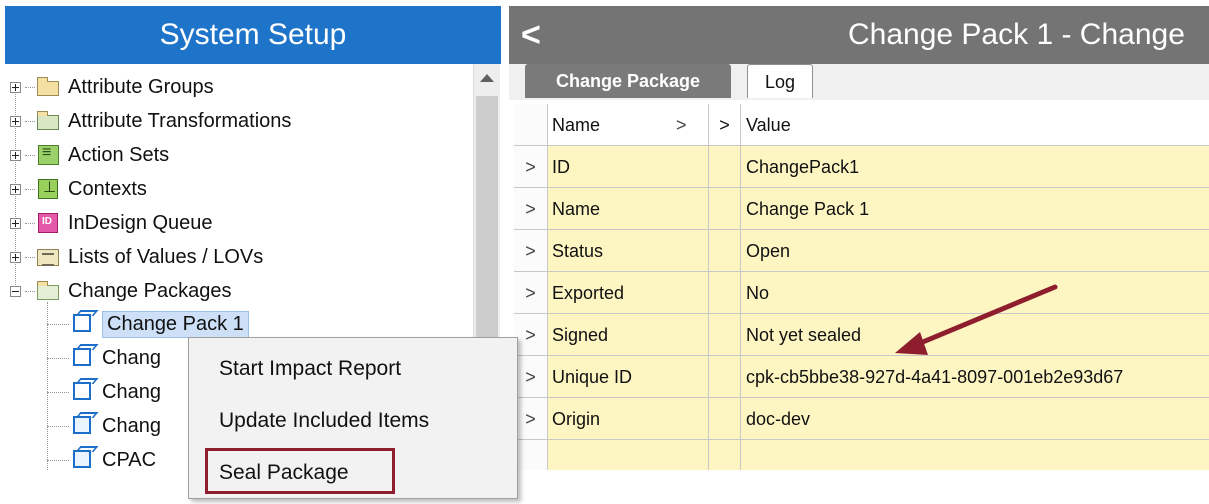  Describe the element at coordinates (628, 418) in the screenshot. I see `row-name: Origin` at that location.